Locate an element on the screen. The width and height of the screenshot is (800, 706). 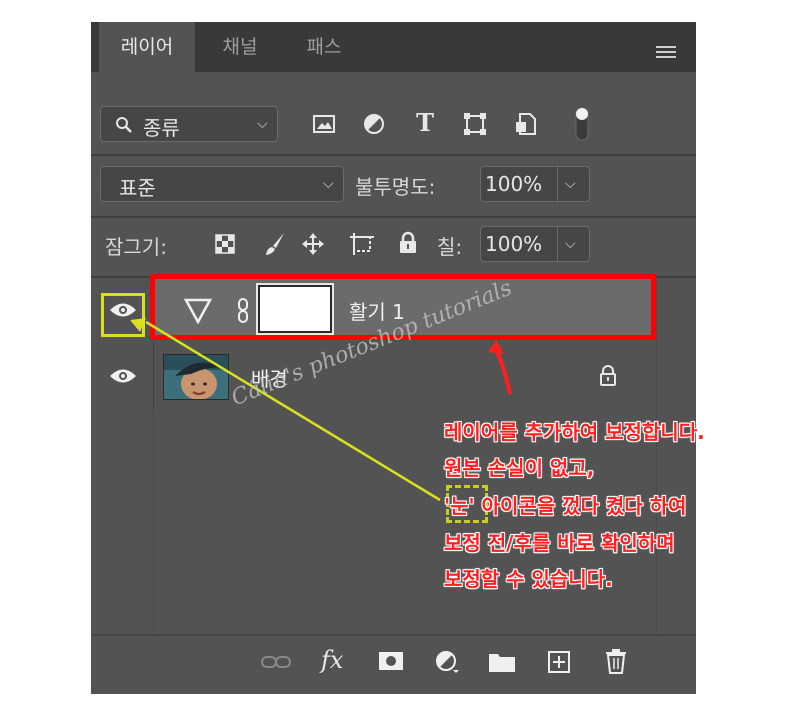
annotation-arrows is located at coordinates (321, 410).